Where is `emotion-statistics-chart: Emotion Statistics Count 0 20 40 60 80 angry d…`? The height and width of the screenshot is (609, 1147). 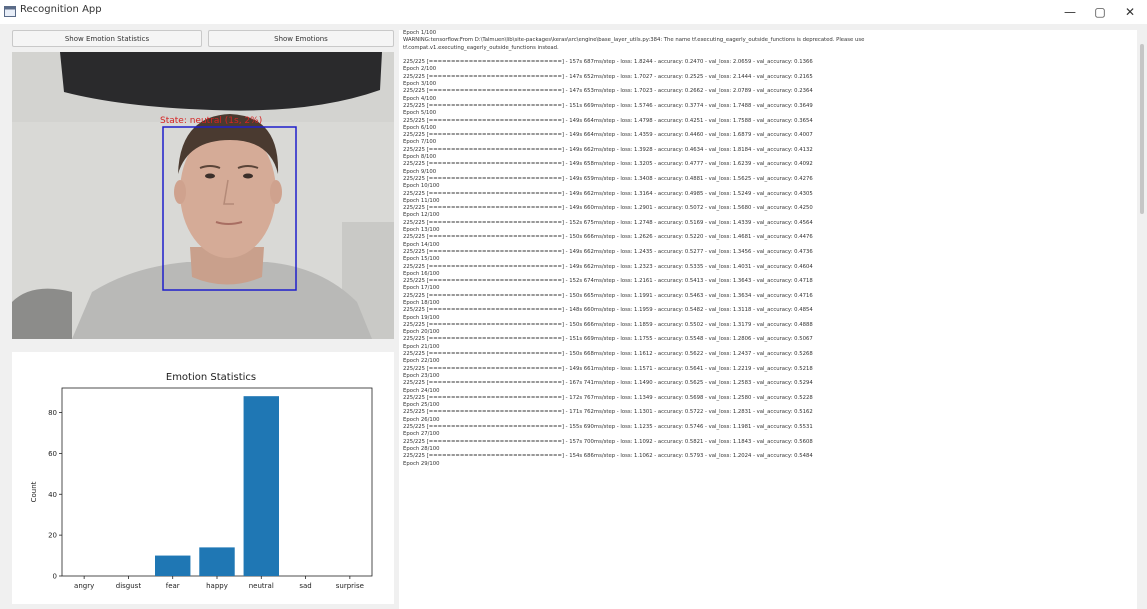 emotion-statistics-chart: Emotion Statistics Count 0 20 40 60 80 angry d… is located at coordinates (203, 478).